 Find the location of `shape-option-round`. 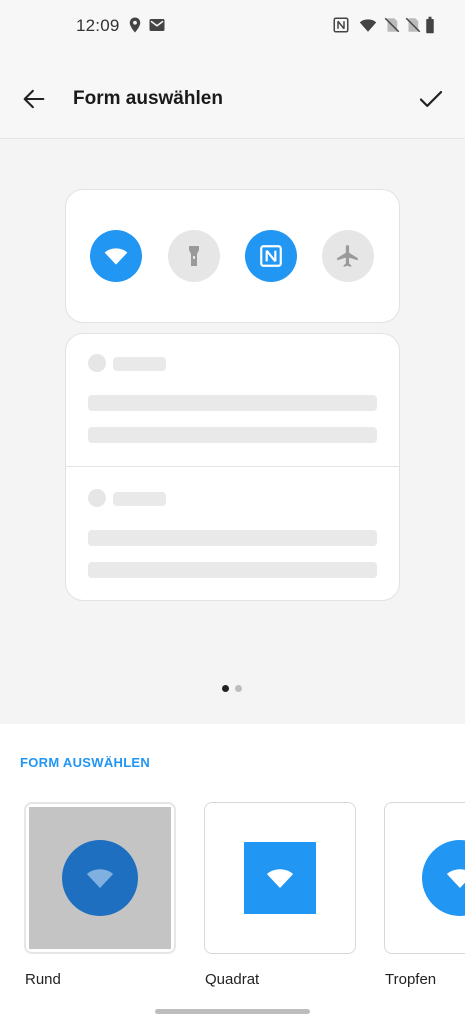

shape-option-round is located at coordinates (100, 878).